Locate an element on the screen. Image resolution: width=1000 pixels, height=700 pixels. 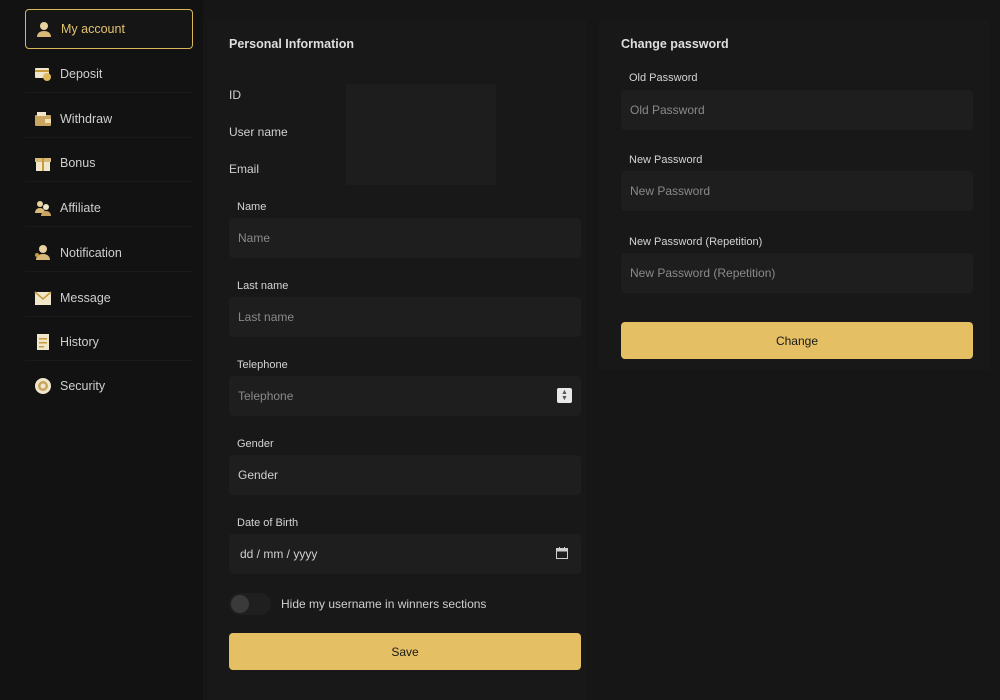
shield-icon is located at coordinates (43, 386).